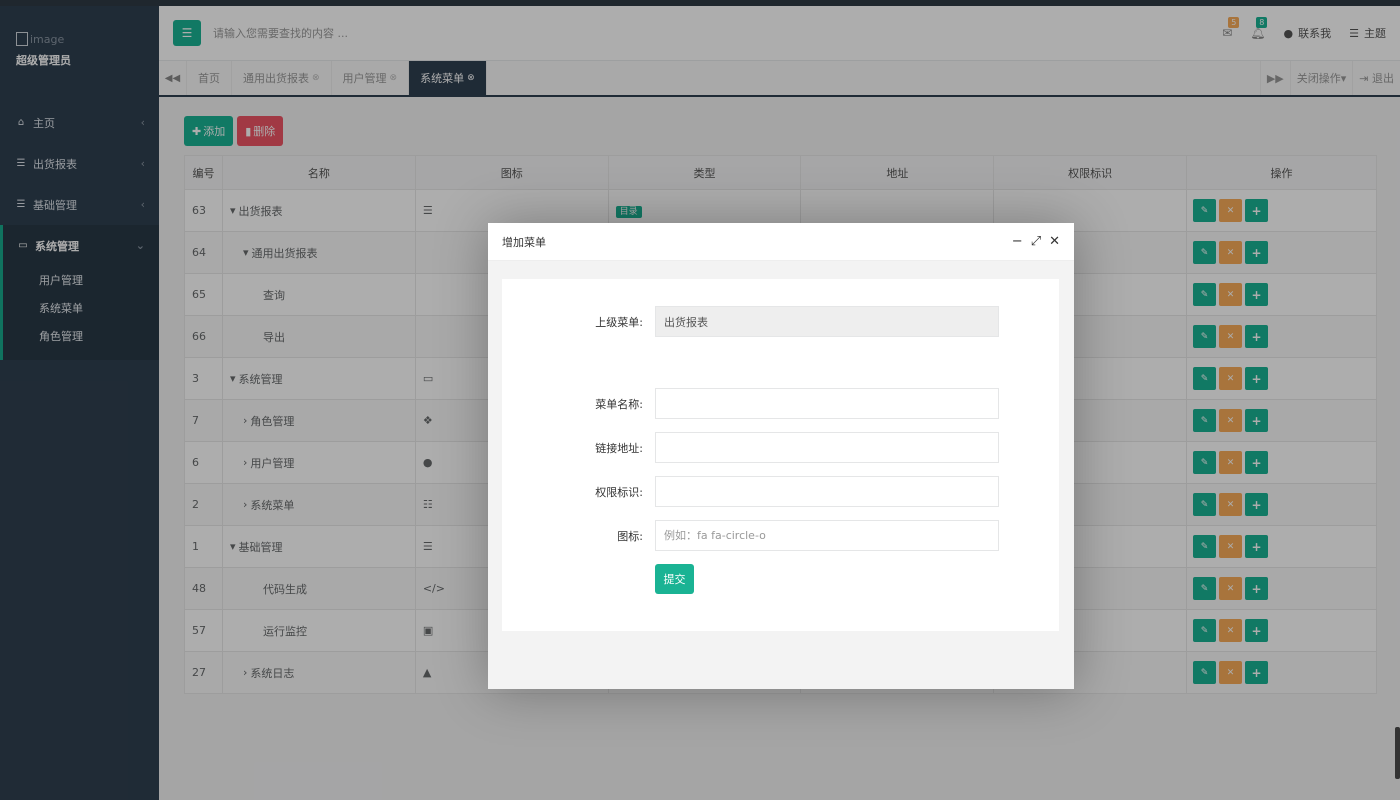 The image size is (1400, 800). Describe the element at coordinates (524, 242) in the screenshot. I see `dialog-title: 增加菜单` at that location.